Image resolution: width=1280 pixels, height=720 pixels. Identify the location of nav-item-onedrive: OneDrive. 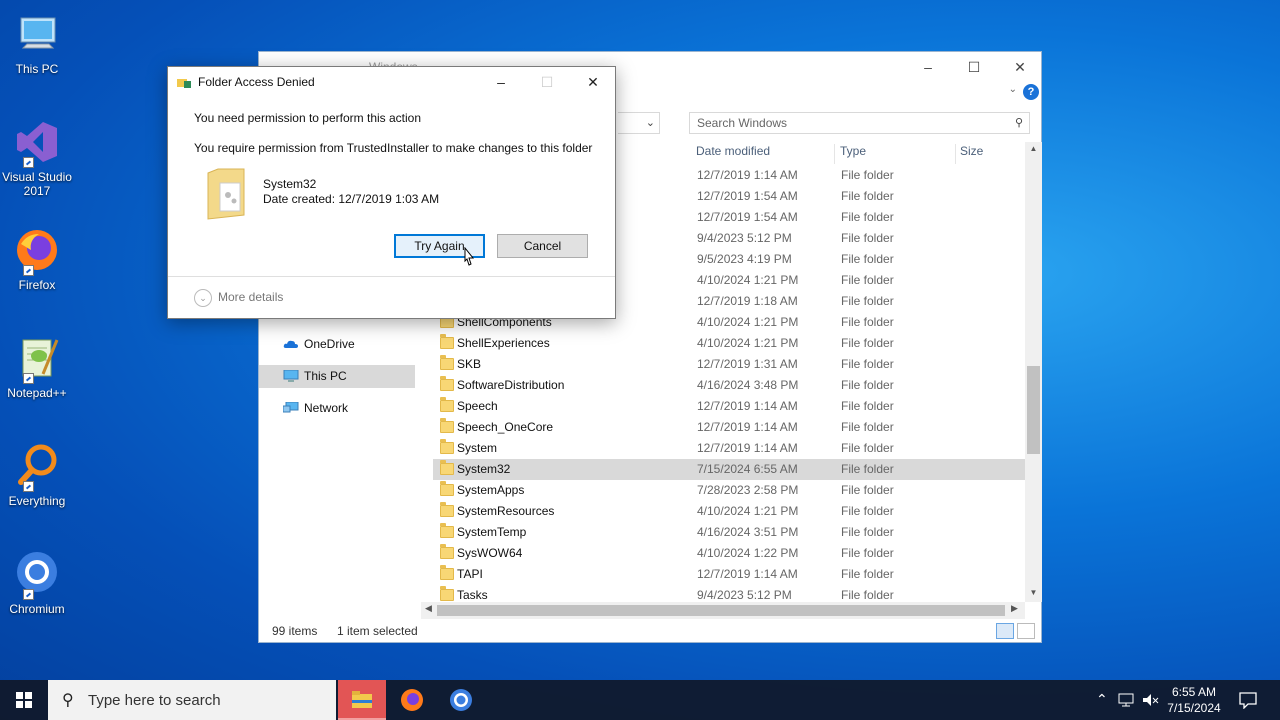
(337, 344).